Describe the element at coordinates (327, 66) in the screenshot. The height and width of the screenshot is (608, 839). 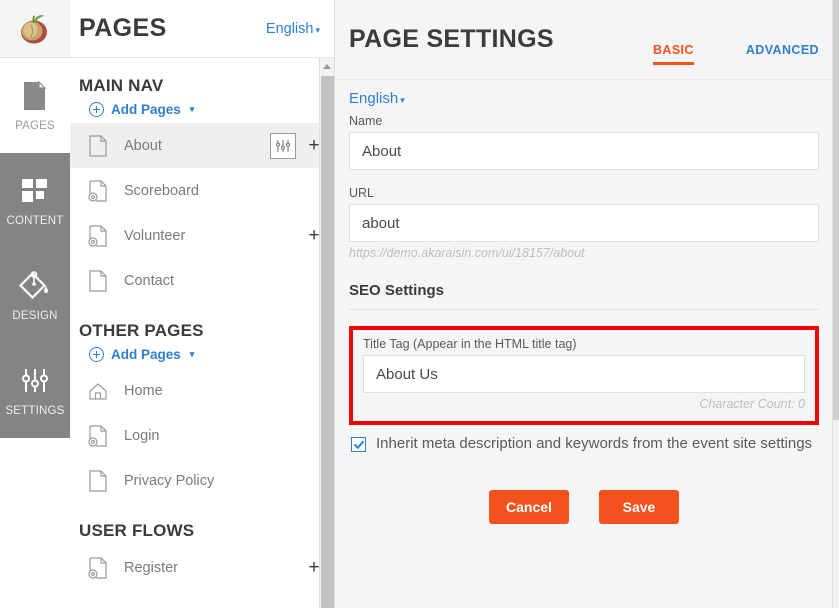
I see `scroll-up-arrow-icon` at that location.